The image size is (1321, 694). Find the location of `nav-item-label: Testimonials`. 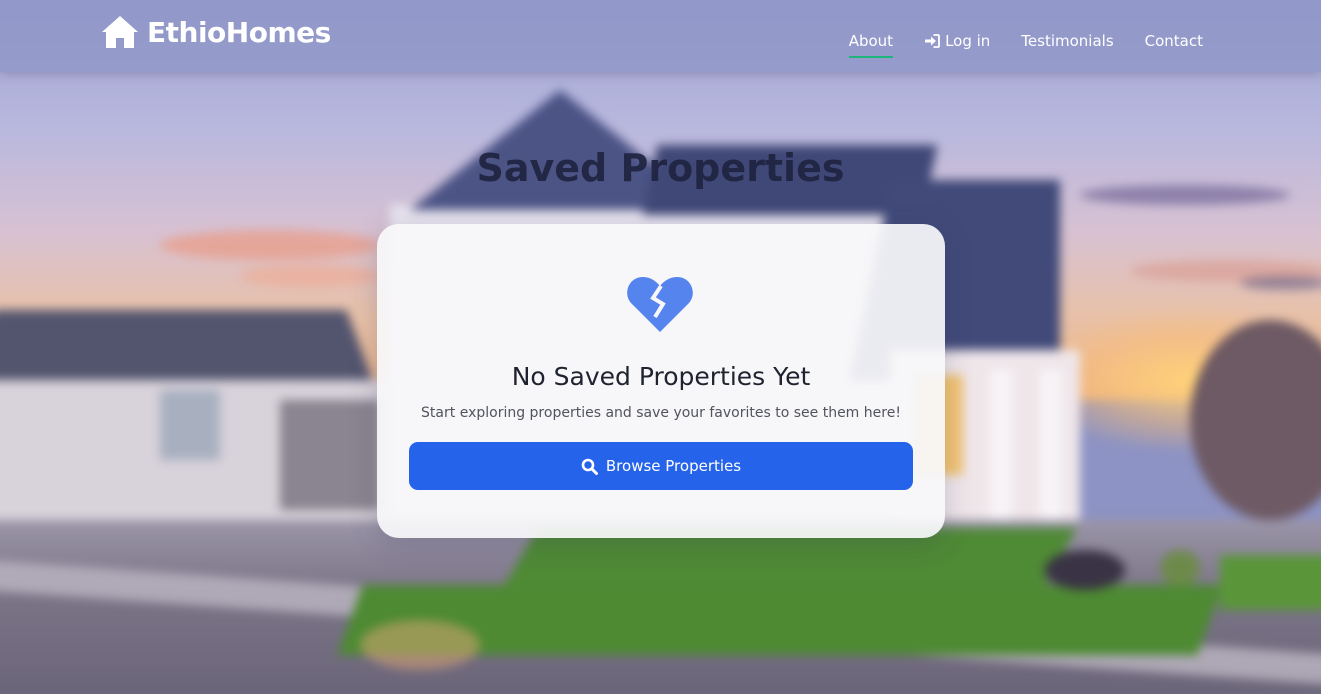

nav-item-label: Testimonials is located at coordinates (1067, 41).